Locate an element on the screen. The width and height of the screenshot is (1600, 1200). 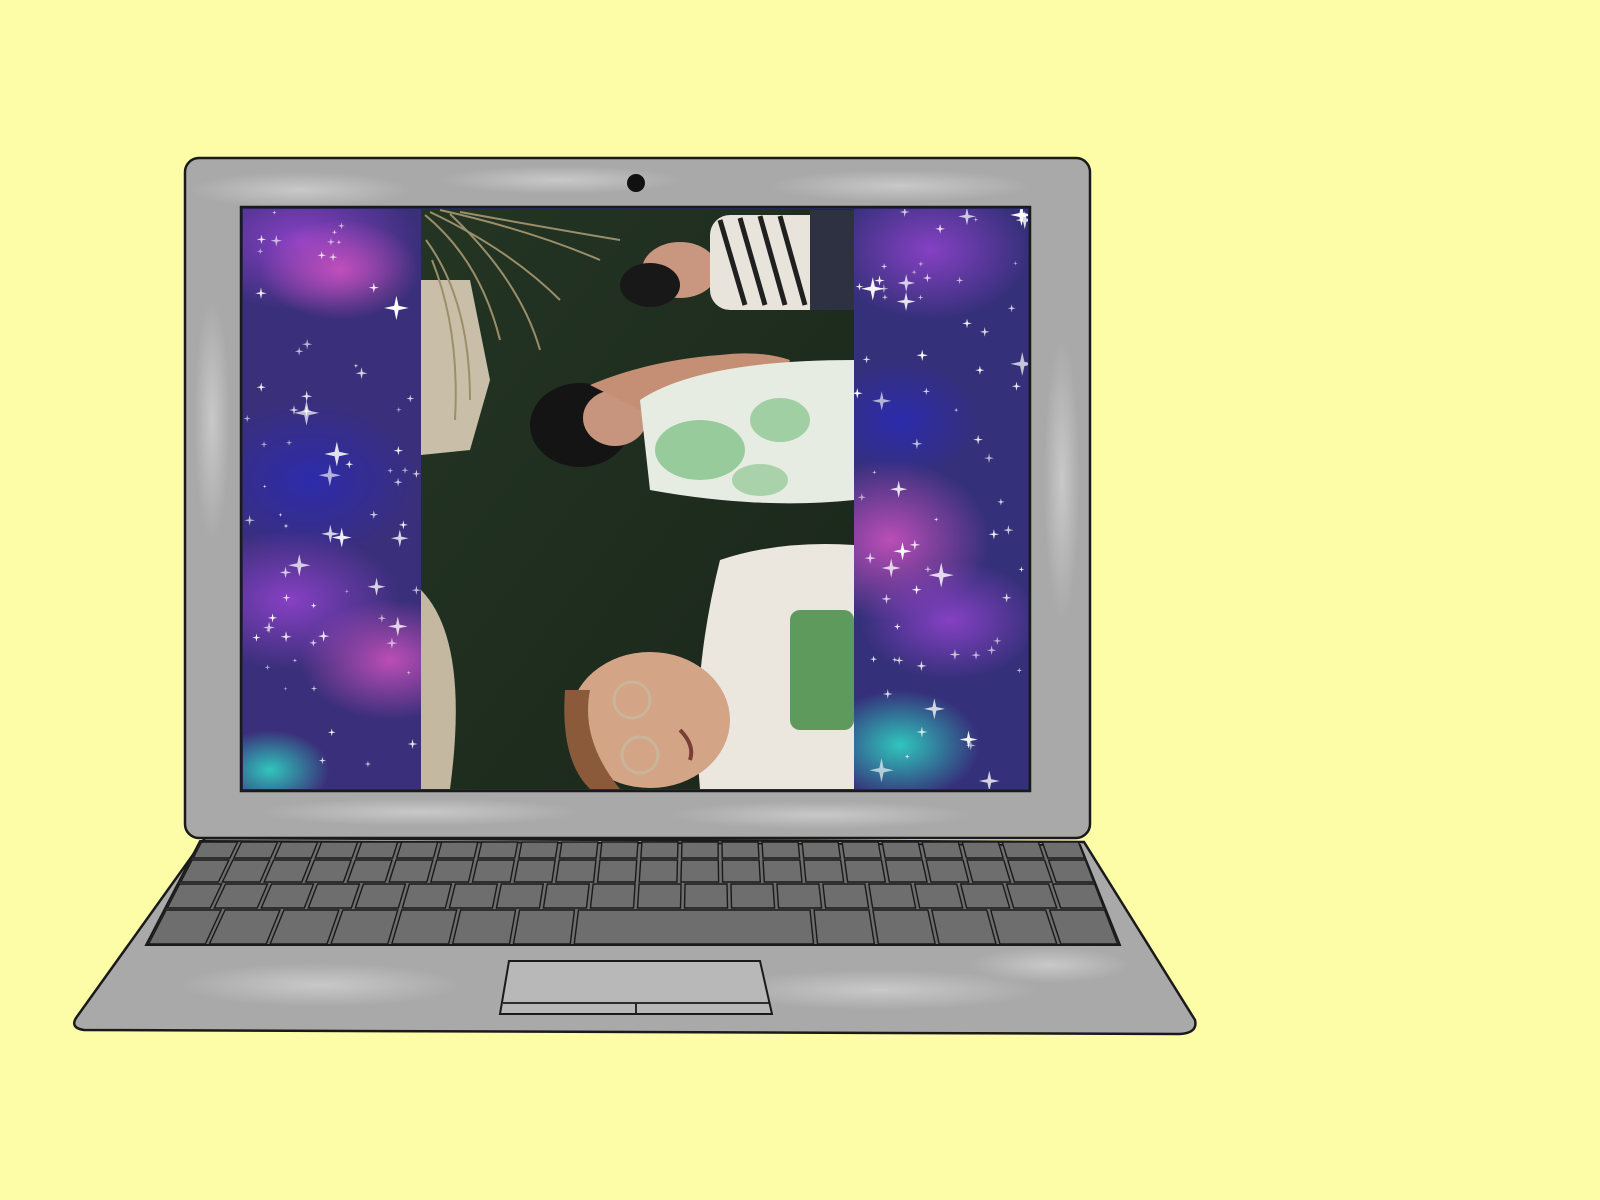
keyboard is located at coordinates (633, 892).